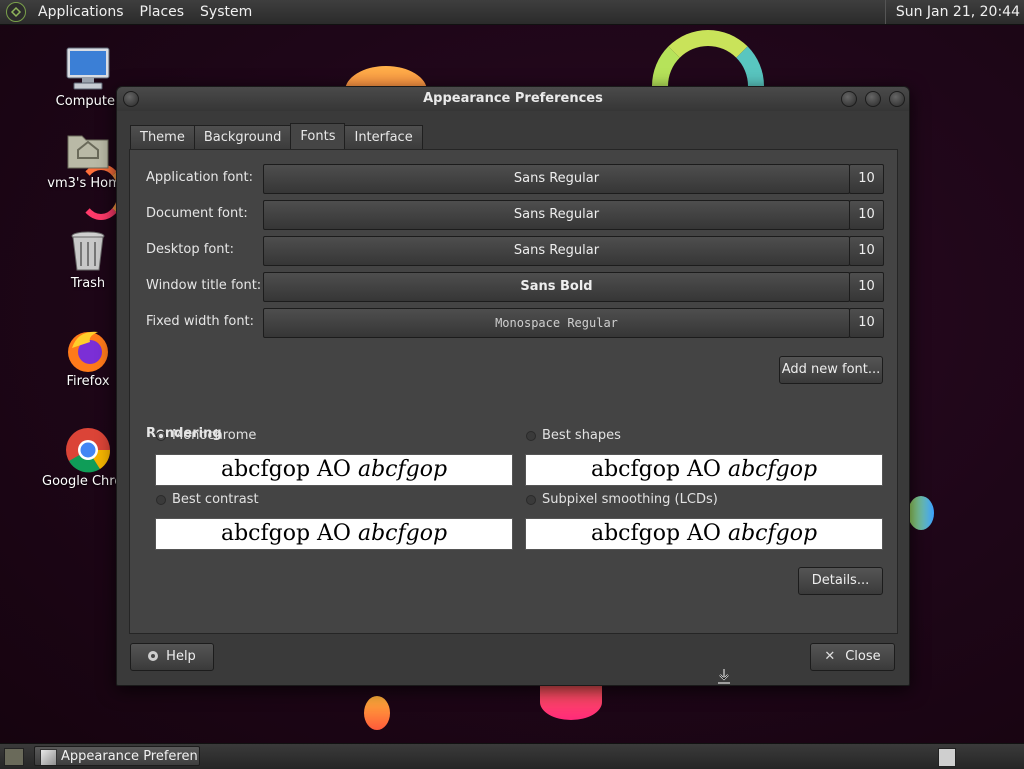 This screenshot has width=1024, height=769. I want to click on monochrome-label: Monochrome, so click(214, 435).